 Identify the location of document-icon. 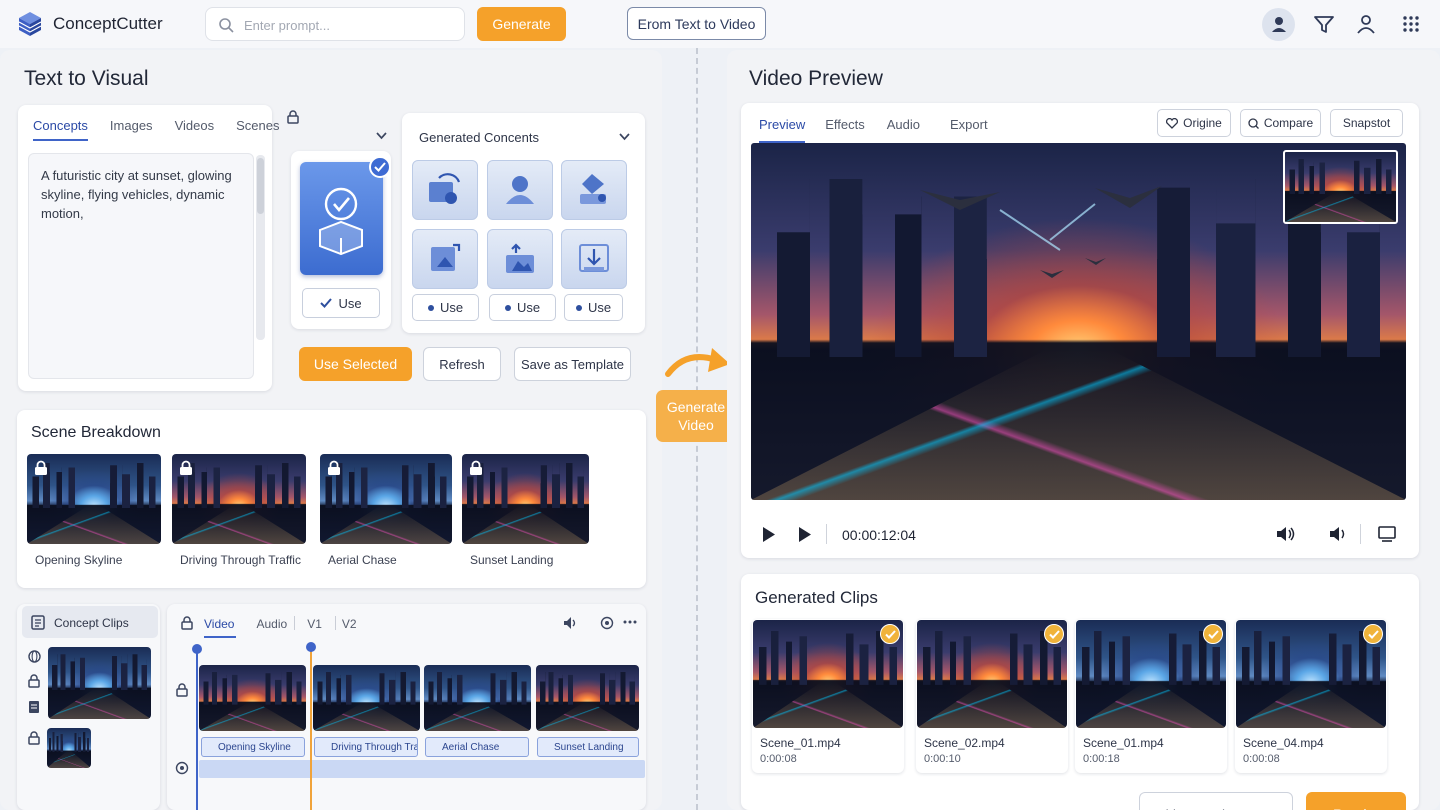
(34, 707).